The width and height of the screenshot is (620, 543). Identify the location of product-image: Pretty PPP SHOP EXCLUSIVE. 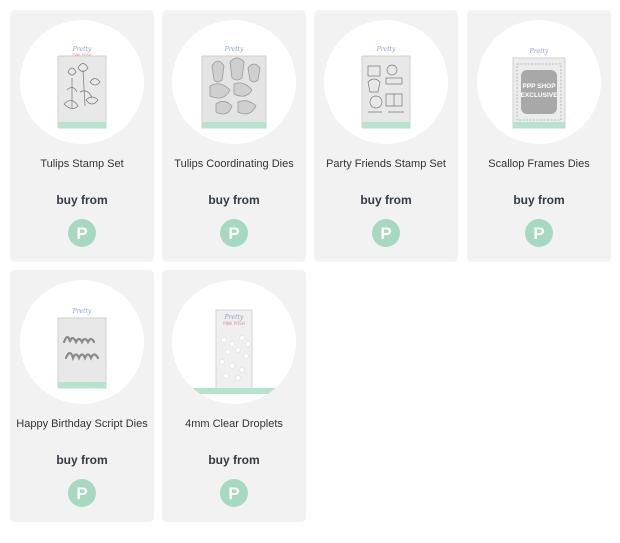
(539, 82).